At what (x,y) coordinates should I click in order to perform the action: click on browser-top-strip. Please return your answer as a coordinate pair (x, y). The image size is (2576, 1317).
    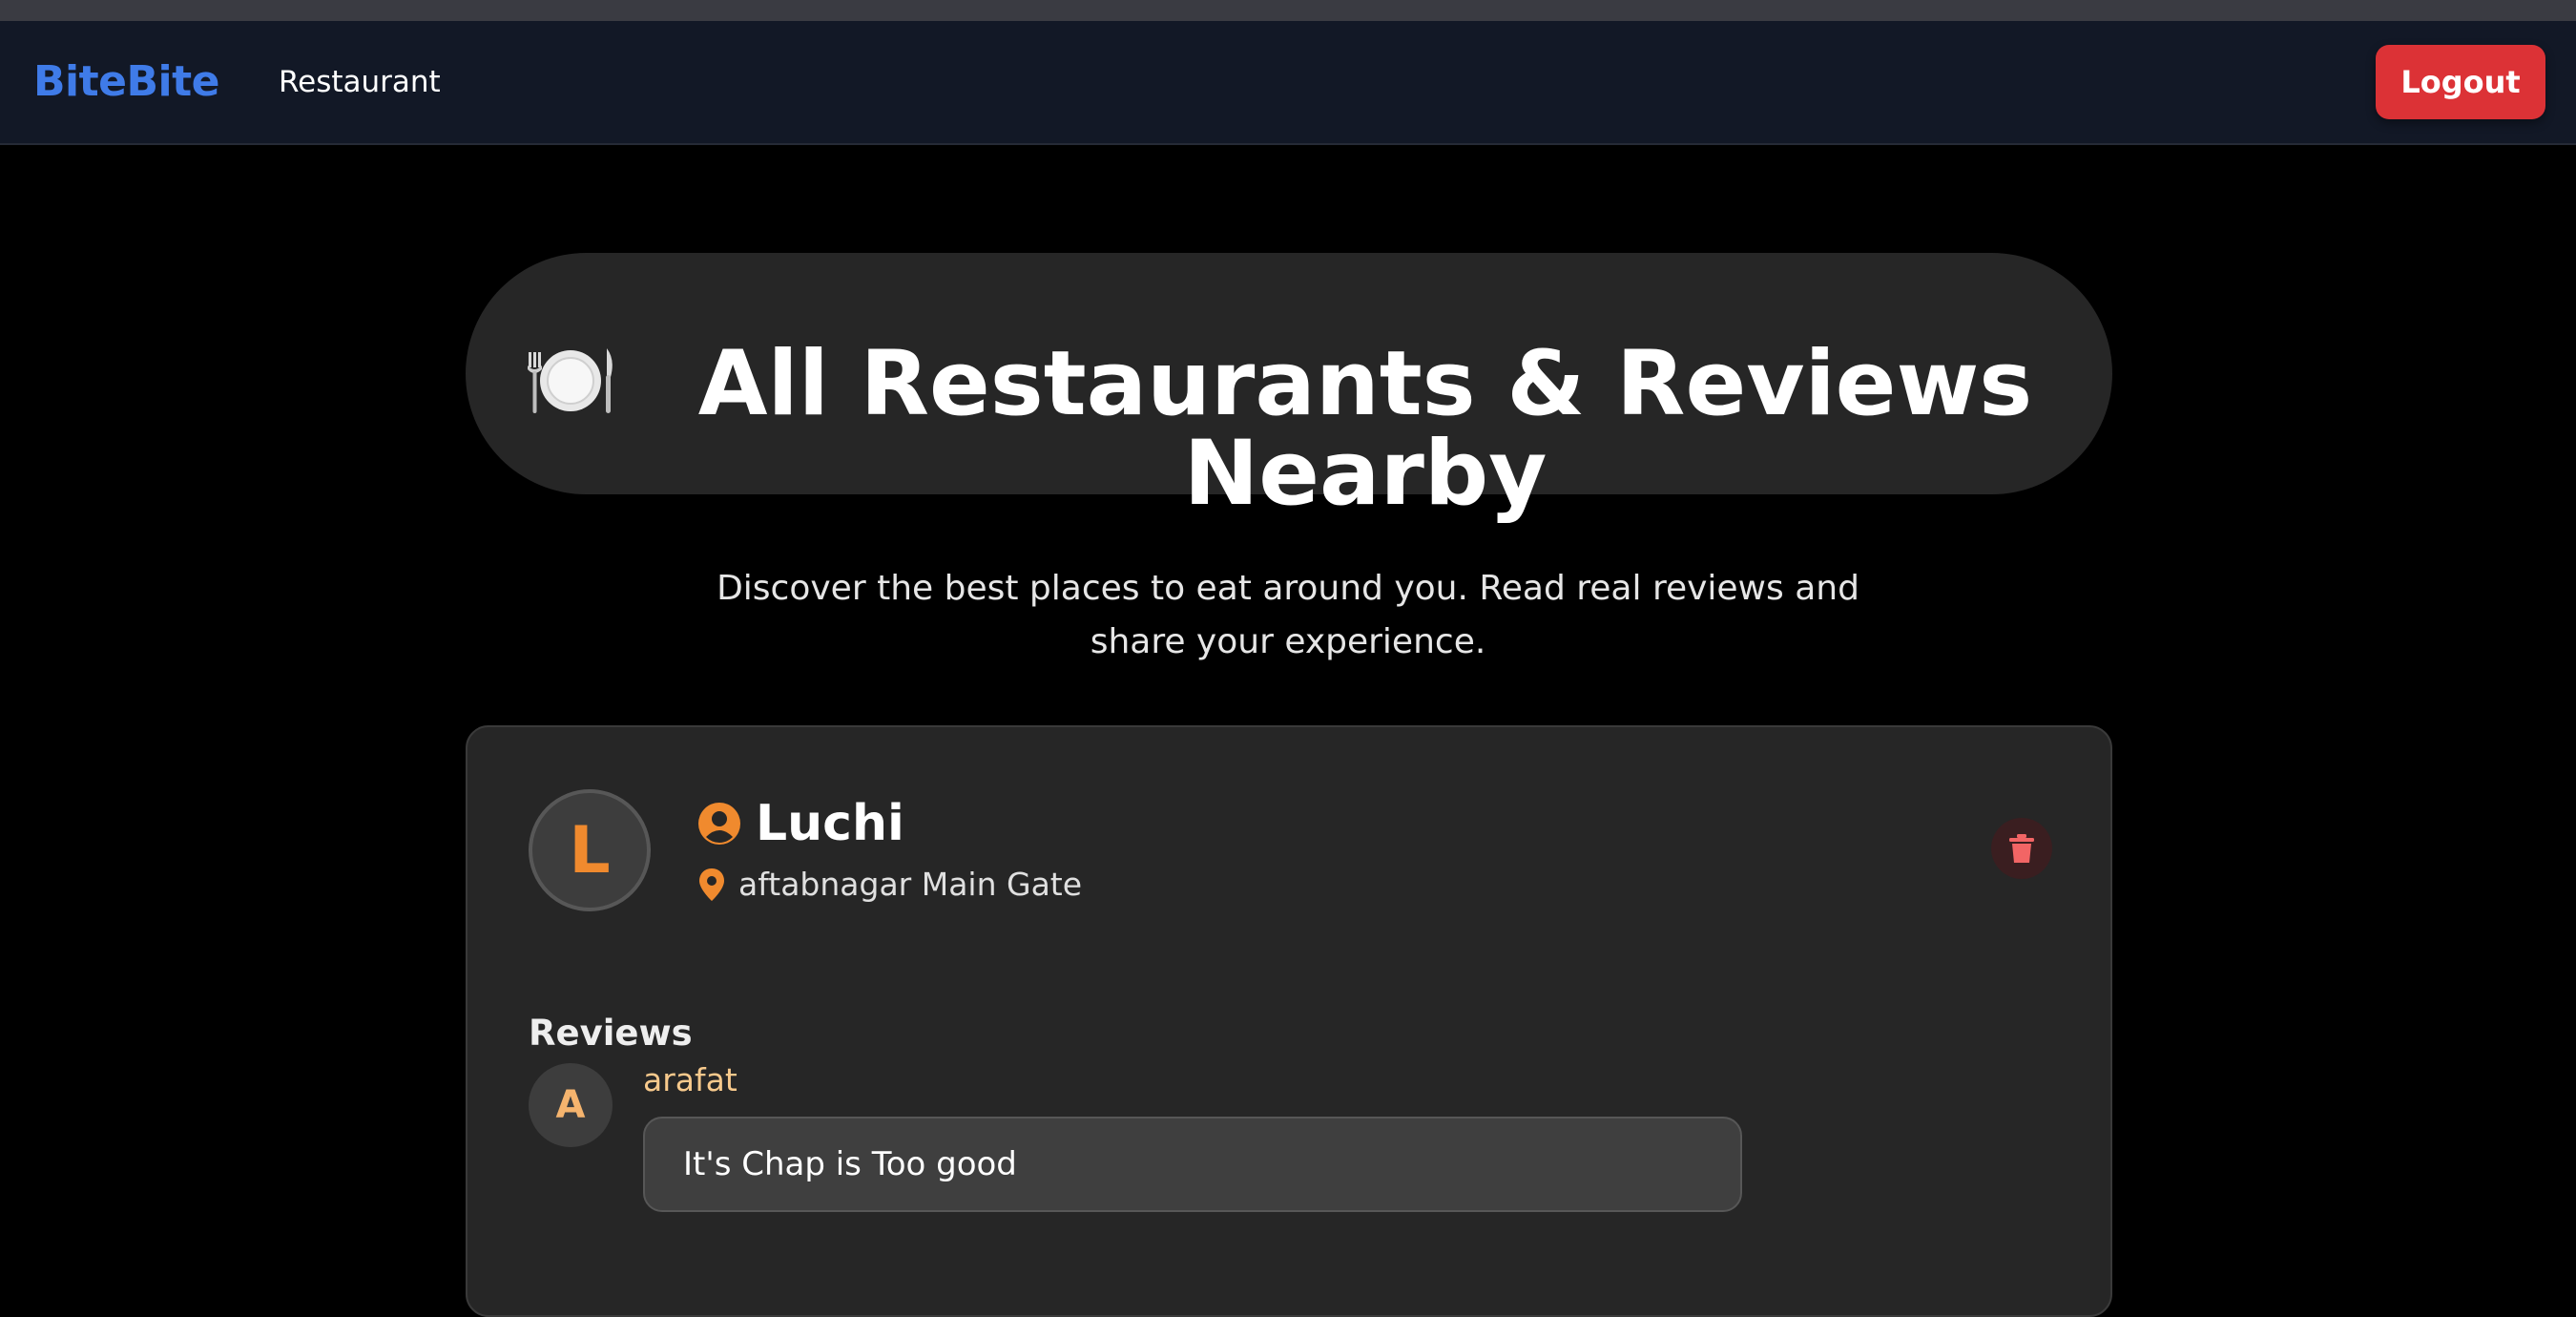
    Looking at the image, I should click on (1288, 10).